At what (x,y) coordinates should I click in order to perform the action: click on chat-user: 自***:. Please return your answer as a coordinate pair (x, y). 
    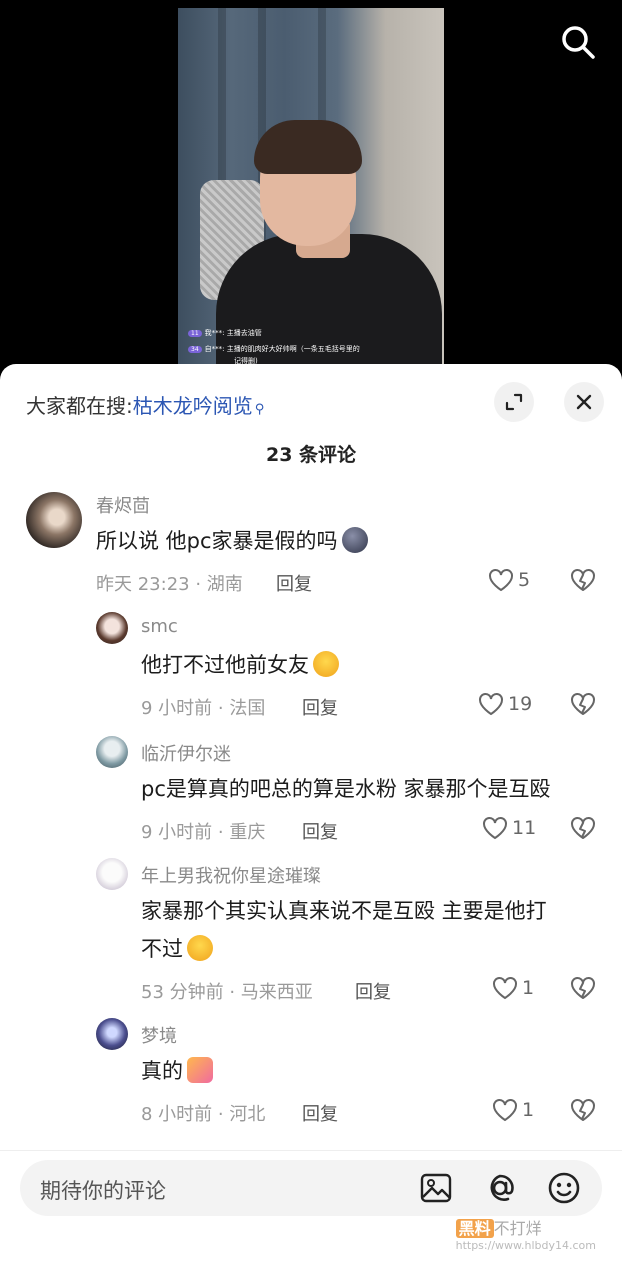
    Looking at the image, I should click on (214, 349).